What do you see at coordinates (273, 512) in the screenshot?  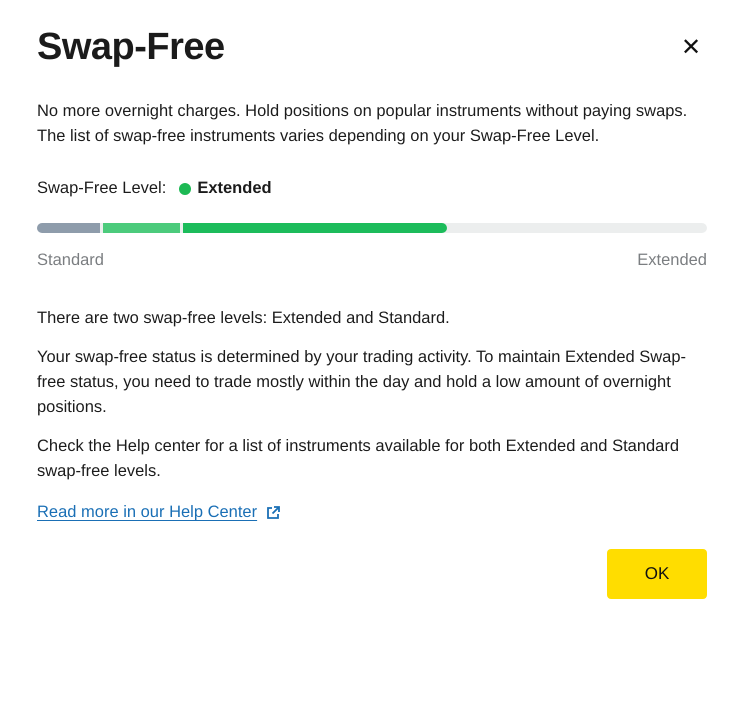 I see `external-link-icon` at bounding box center [273, 512].